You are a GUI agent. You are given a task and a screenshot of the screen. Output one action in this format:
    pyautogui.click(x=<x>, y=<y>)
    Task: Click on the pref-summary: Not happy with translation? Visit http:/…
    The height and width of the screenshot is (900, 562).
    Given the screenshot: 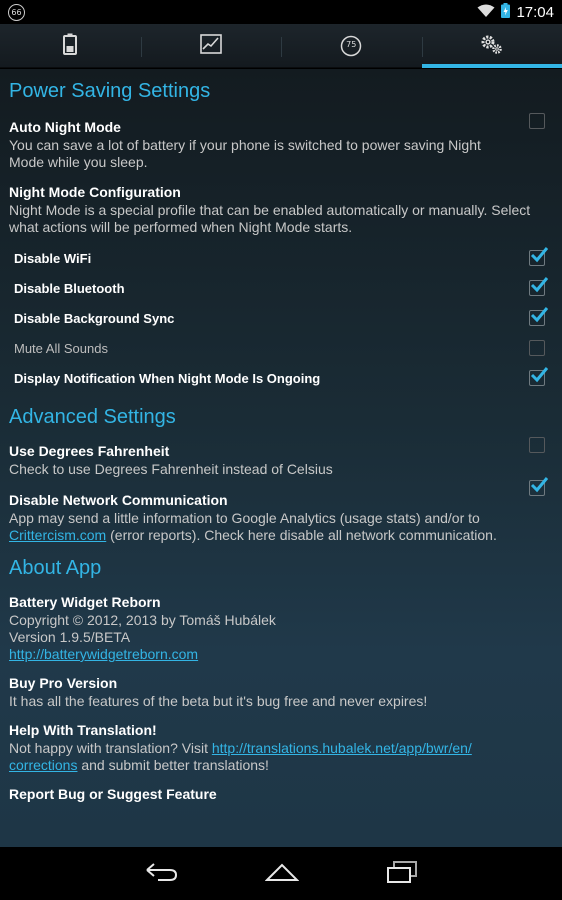 What is the action you would take?
    pyautogui.click(x=278, y=757)
    